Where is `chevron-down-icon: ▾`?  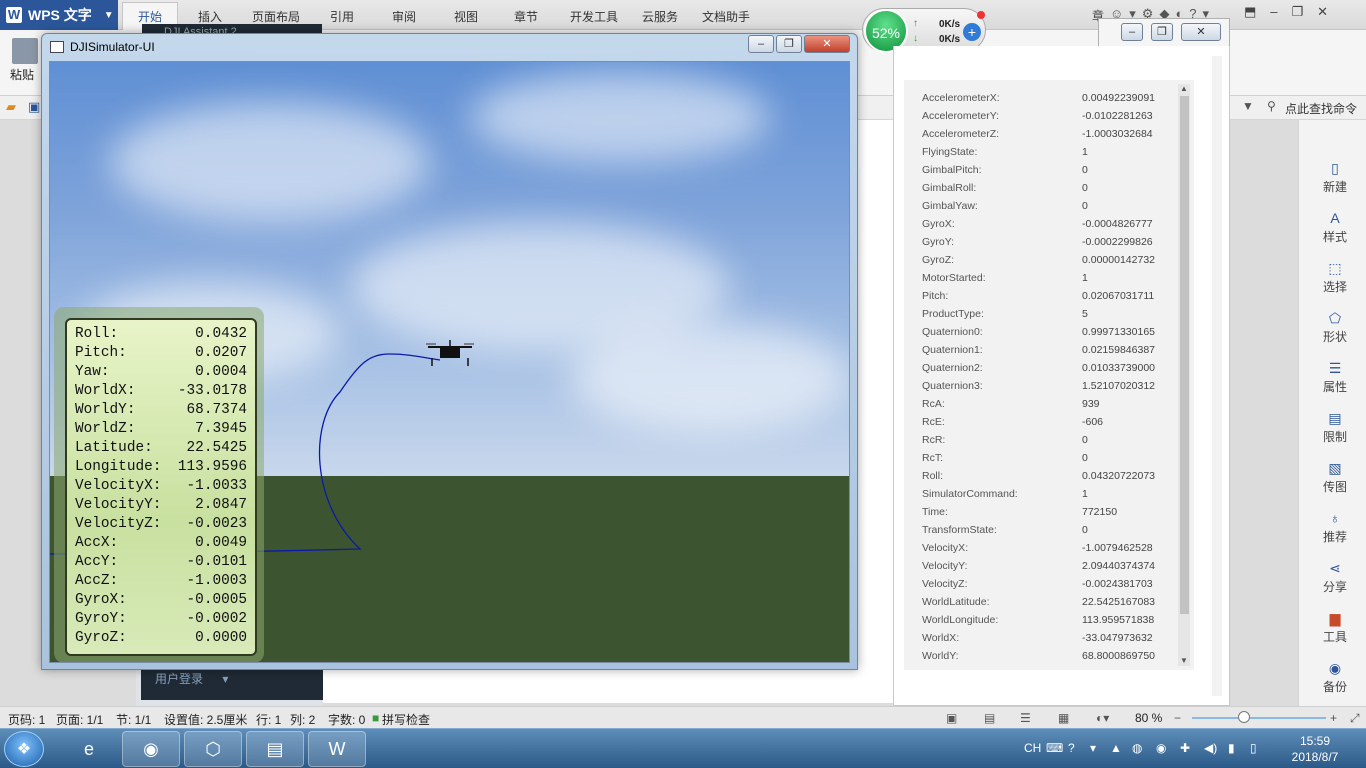
chevron-down-icon: ▾ is located at coordinates (225, 679).